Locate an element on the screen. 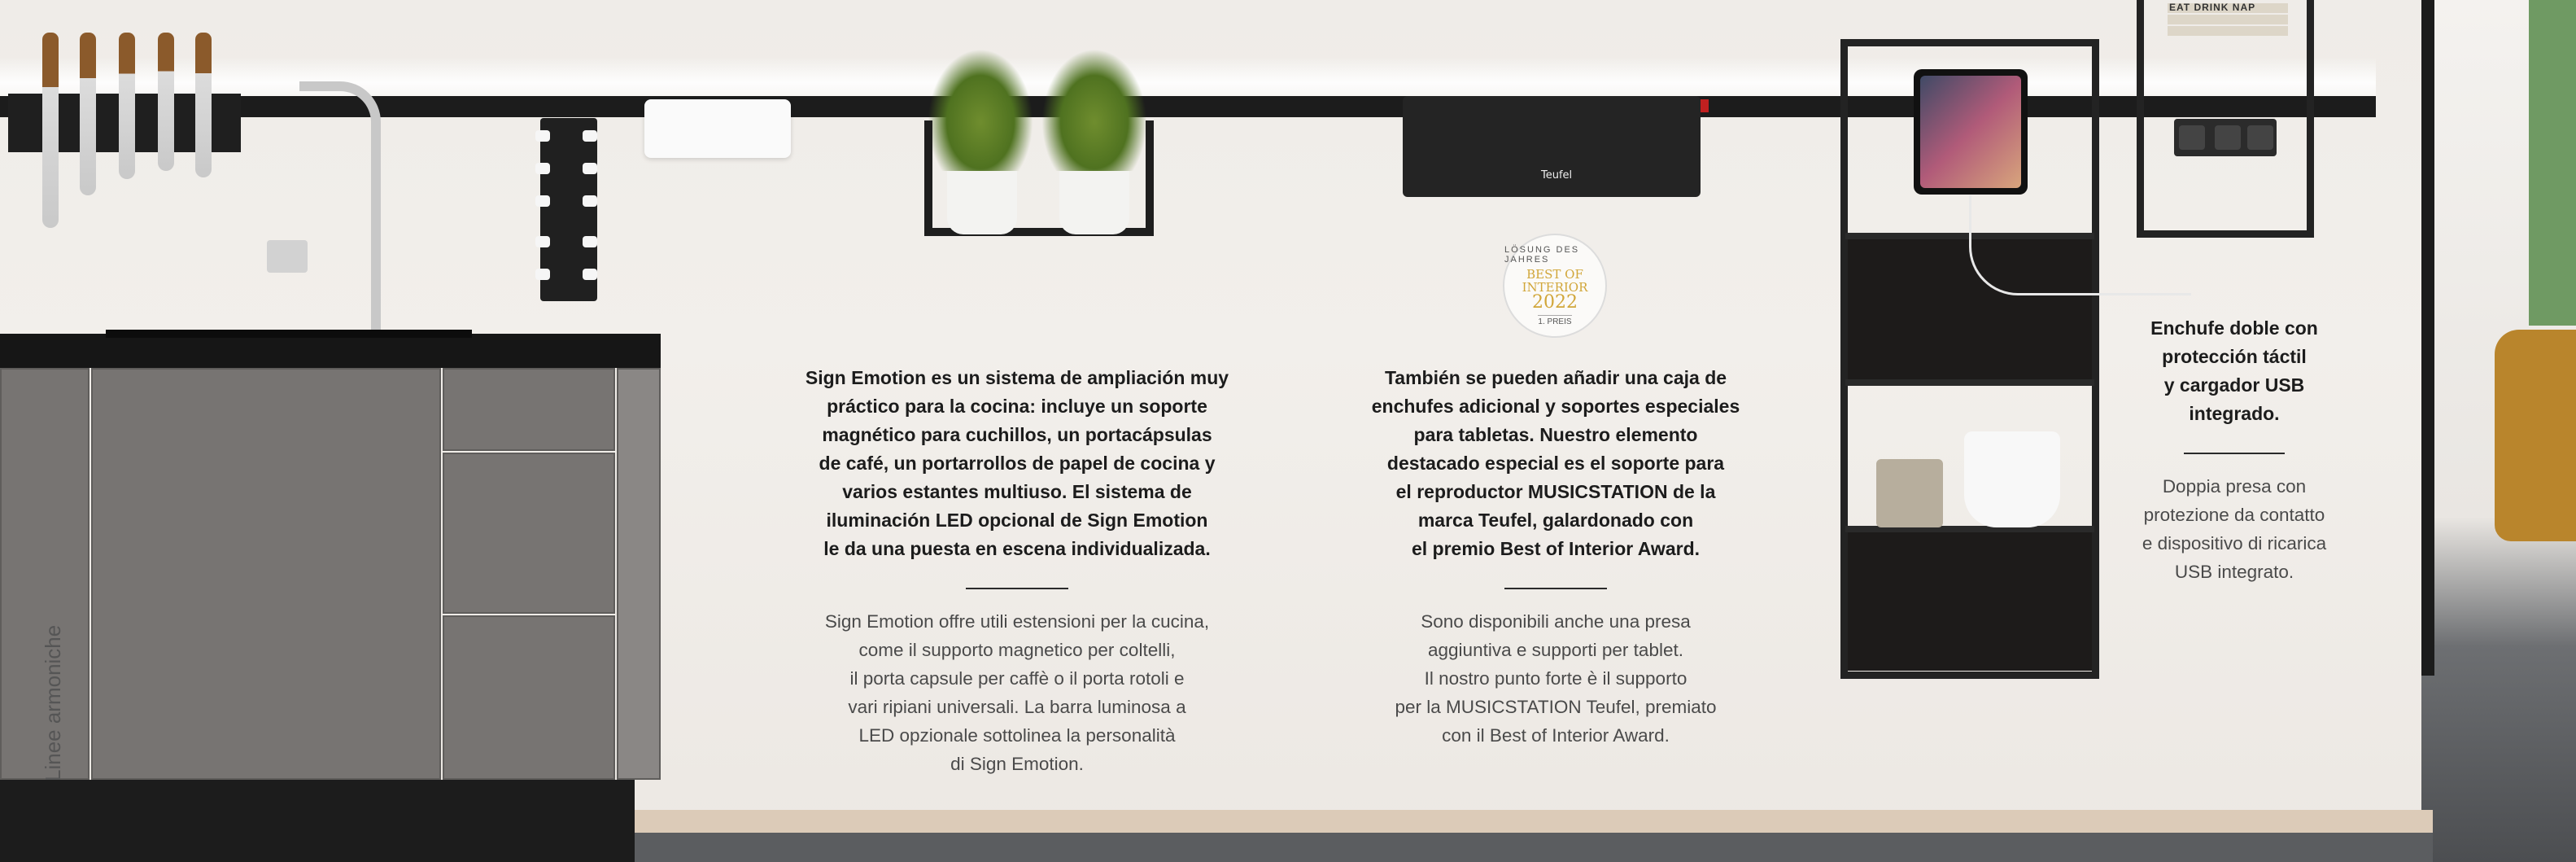 The image size is (2576, 862). text-line: También se pueden añadir una caja de is located at coordinates (1555, 377).